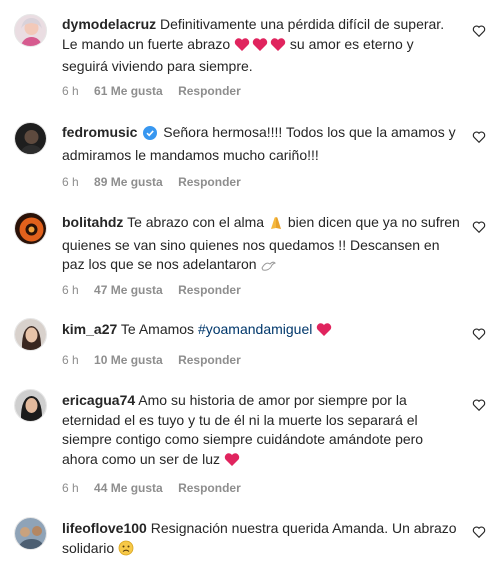 This screenshot has height=564, width=496. I want to click on hashtag-link: #yoamandamiguel, so click(255, 329).